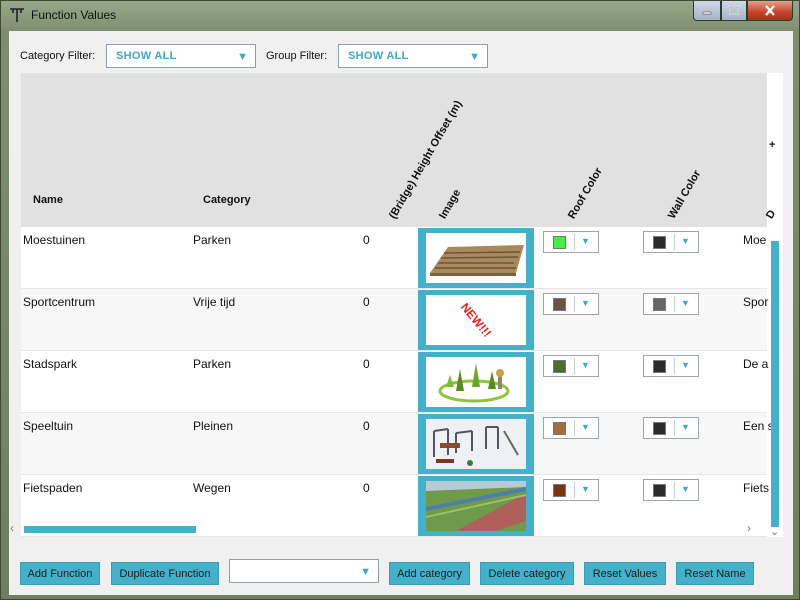 This screenshot has width=800, height=600. I want to click on minimize-icon, so click(707, 12).